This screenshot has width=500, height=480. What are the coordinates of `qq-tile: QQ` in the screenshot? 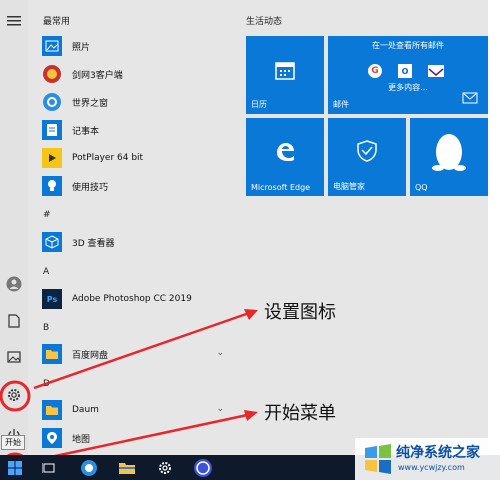 It's located at (449, 157).